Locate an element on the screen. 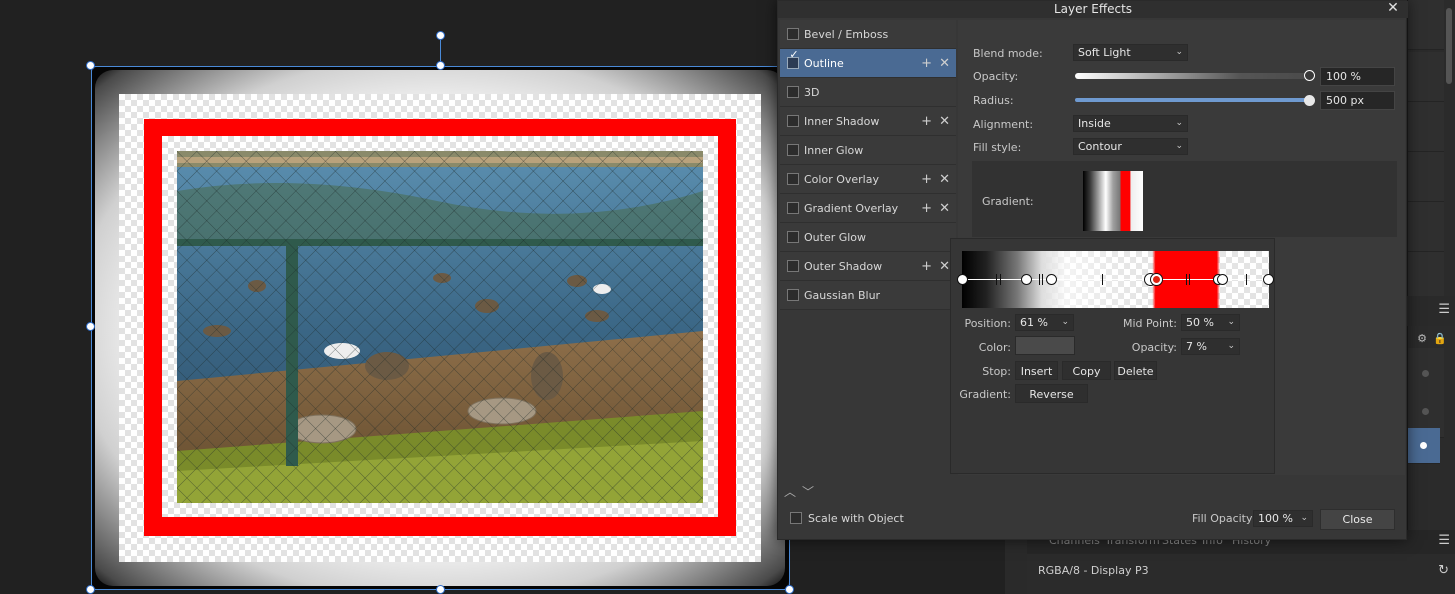  position-dropdown: 61 % ⌄ is located at coordinates (1044, 322).